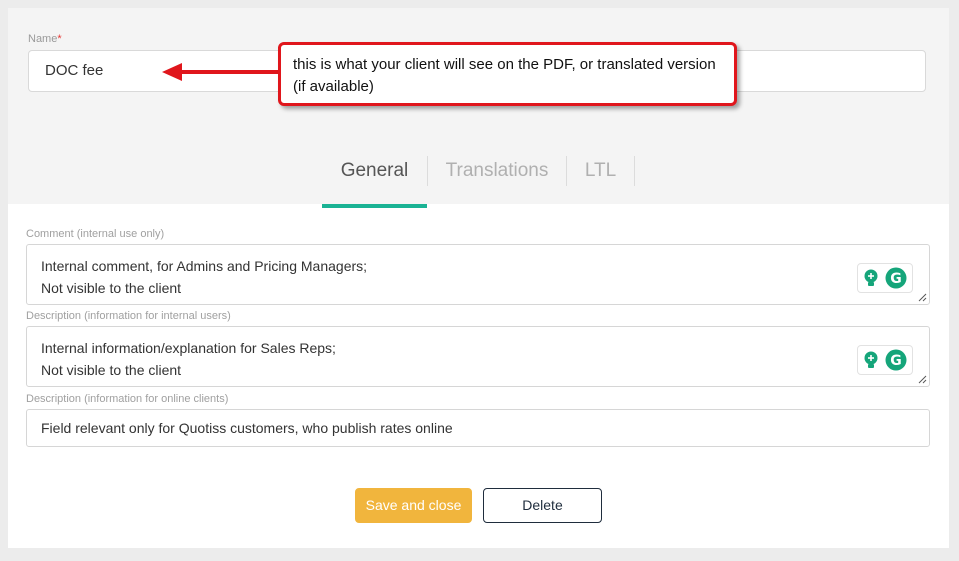 The width and height of the screenshot is (959, 561). Describe the element at coordinates (222, 72) in the screenshot. I see `arrow-left-icon` at that location.